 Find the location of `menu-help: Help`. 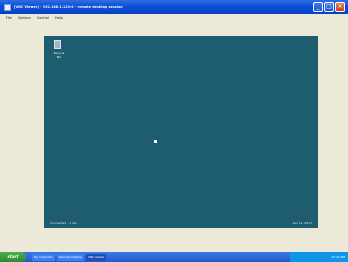

menu-help: Help is located at coordinates (59, 18).